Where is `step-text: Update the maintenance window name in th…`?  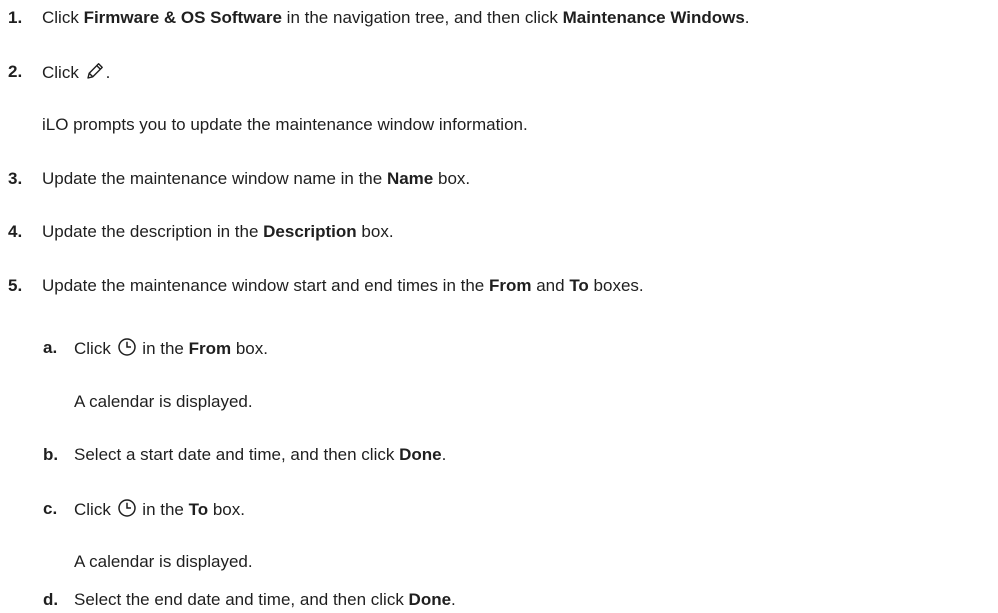 step-text: Update the maintenance window name in th… is located at coordinates (214, 178).